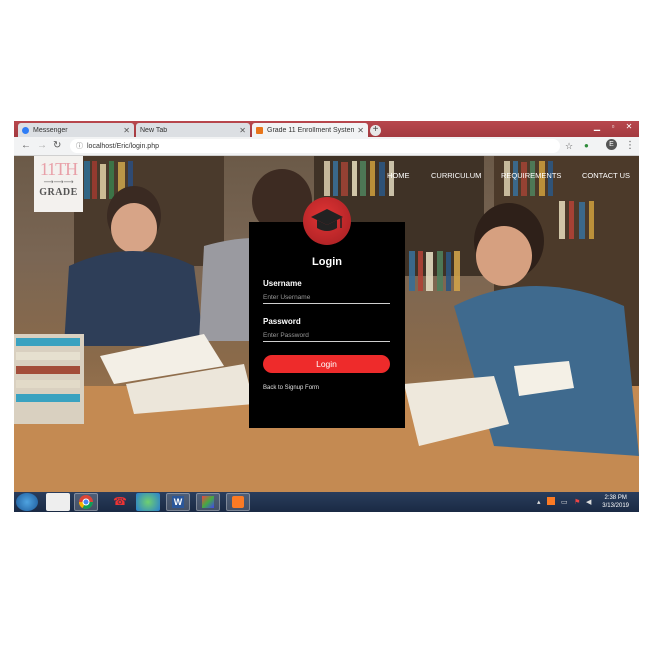 The height and width of the screenshot is (660, 655). Describe the element at coordinates (326, 502) in the screenshot. I see `windows-taskbar: ☎ W ▴ ▭ ⚑ ◀ 2:38 PM 3/13/2019` at that location.